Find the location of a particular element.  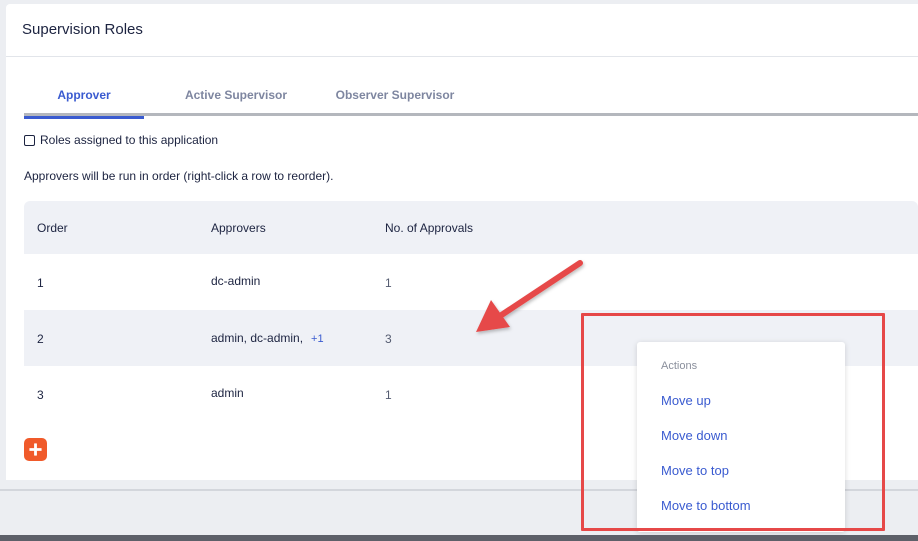

table-row: 1 dc-admin 1 is located at coordinates (471, 282).